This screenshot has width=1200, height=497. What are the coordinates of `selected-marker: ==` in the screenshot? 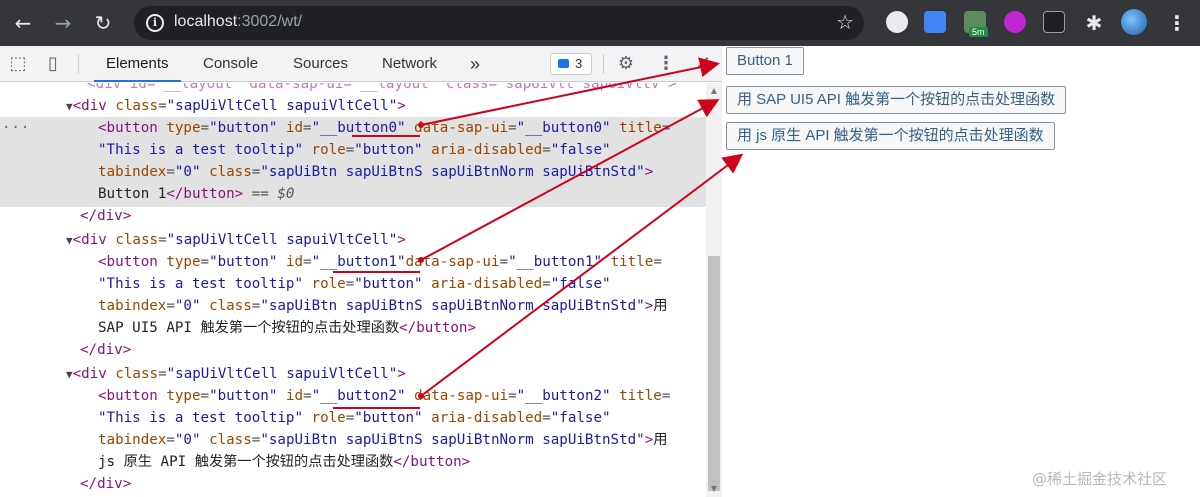 It's located at (260, 194).